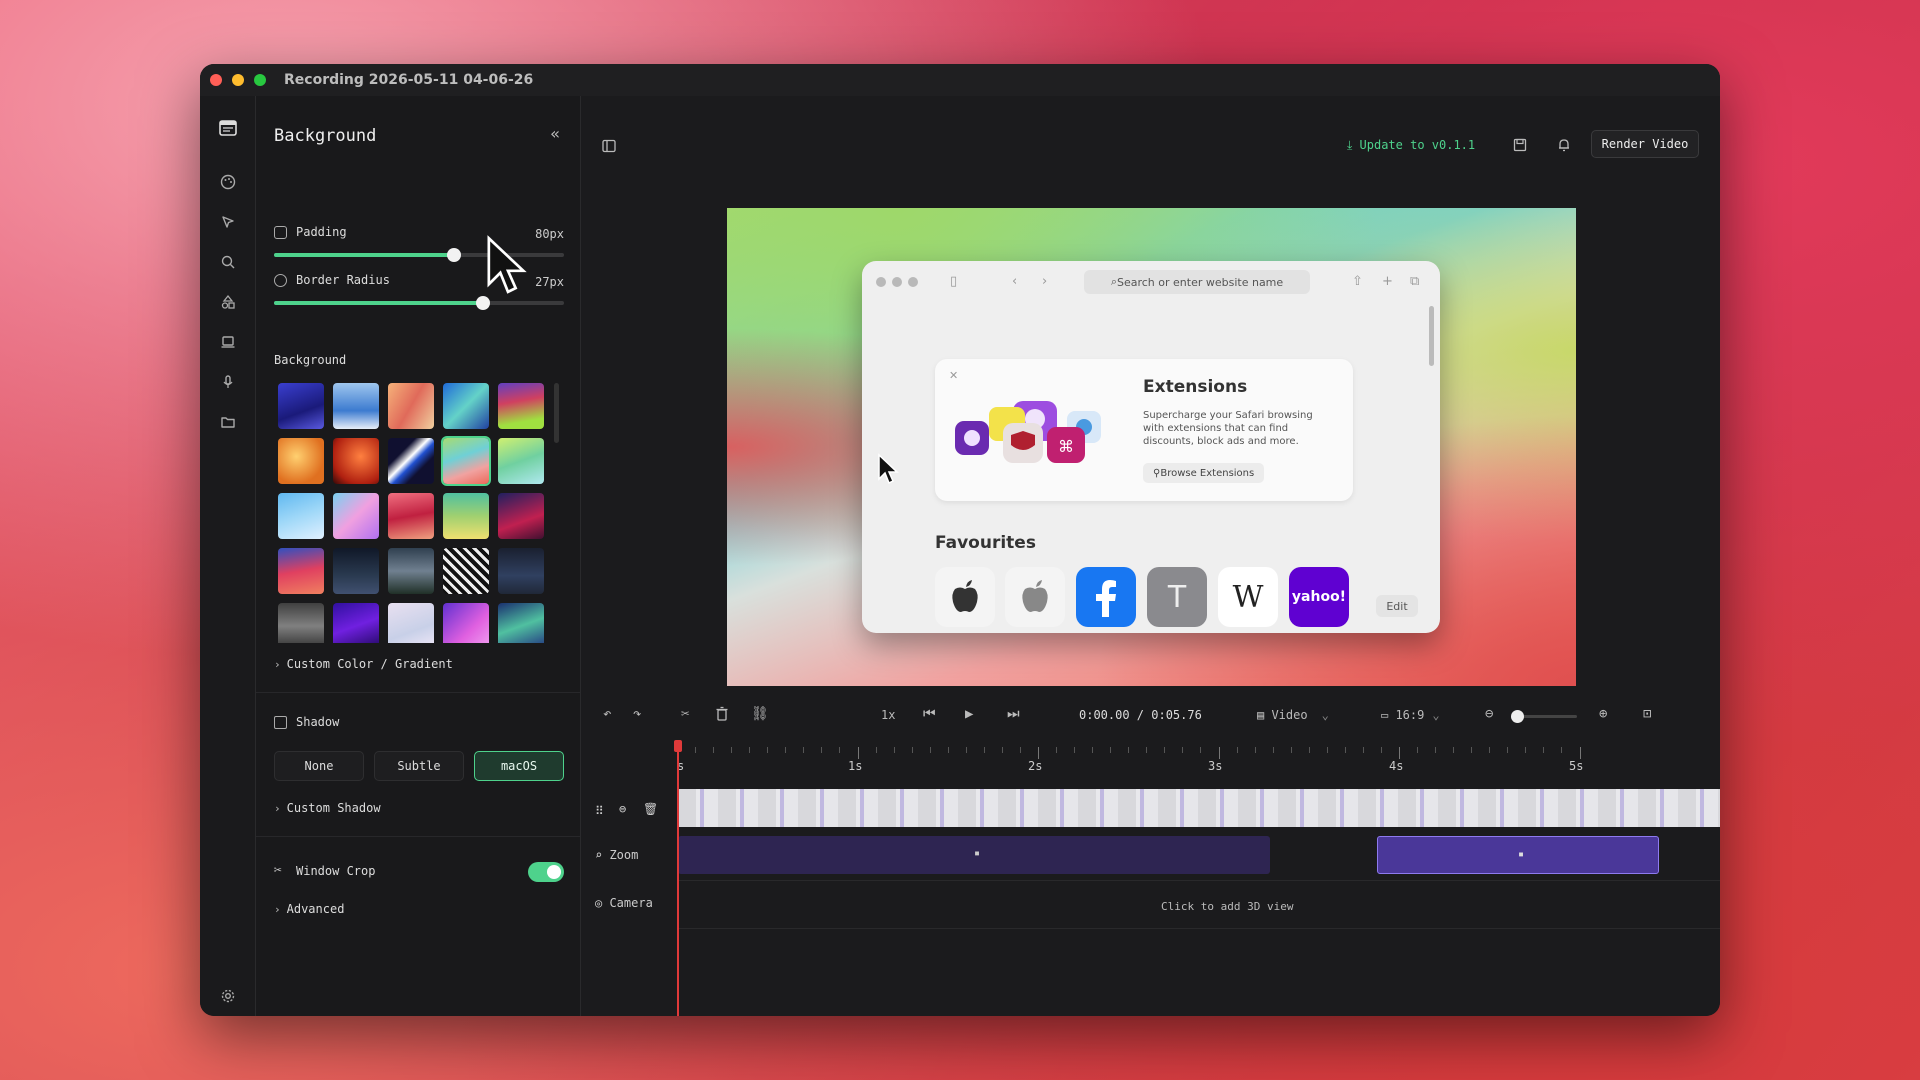 This screenshot has width=1920, height=1080. I want to click on yahoo-favourite-icon: yahoo!, so click(1319, 597).